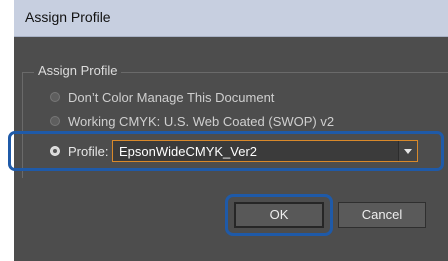 This screenshot has width=448, height=261. What do you see at coordinates (55, 121) in the screenshot?
I see `radio-working-cmyk` at bounding box center [55, 121].